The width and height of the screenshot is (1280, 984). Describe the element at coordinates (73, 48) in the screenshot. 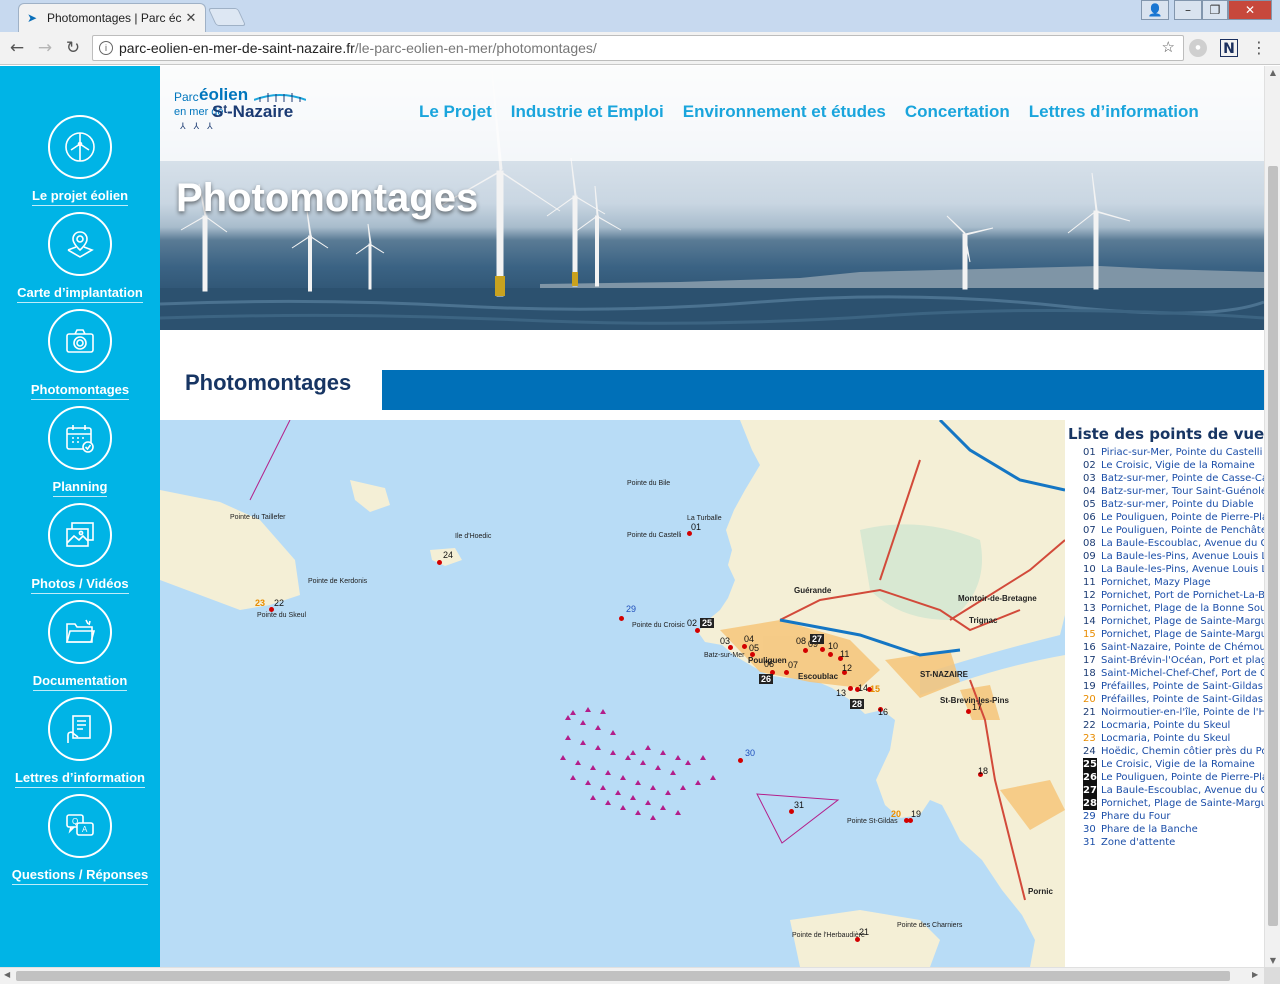

I see `reload-icon: ↻` at that location.